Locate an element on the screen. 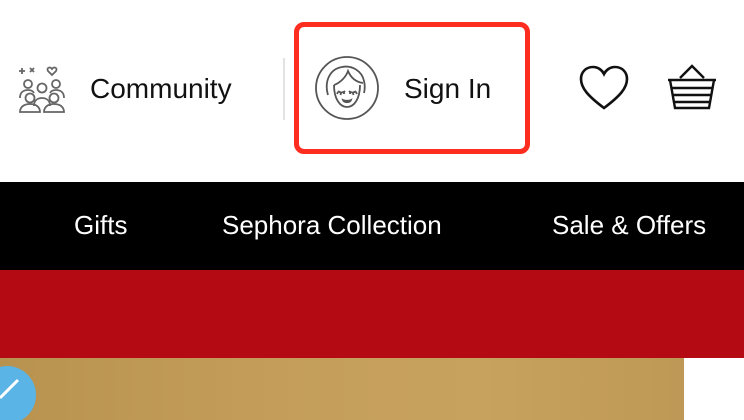  nav-item-sephora-collection: Sephora Collection is located at coordinates (332, 225).